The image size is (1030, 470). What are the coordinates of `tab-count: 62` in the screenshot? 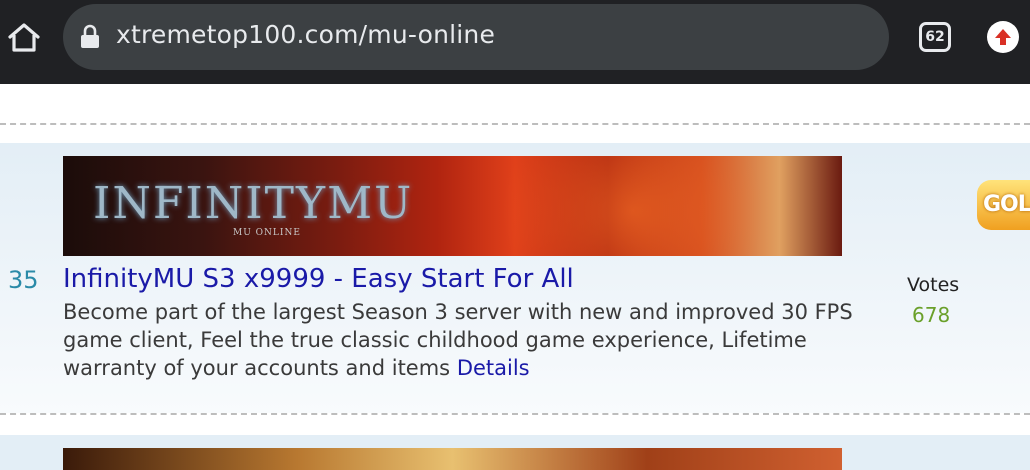 It's located at (935, 37).